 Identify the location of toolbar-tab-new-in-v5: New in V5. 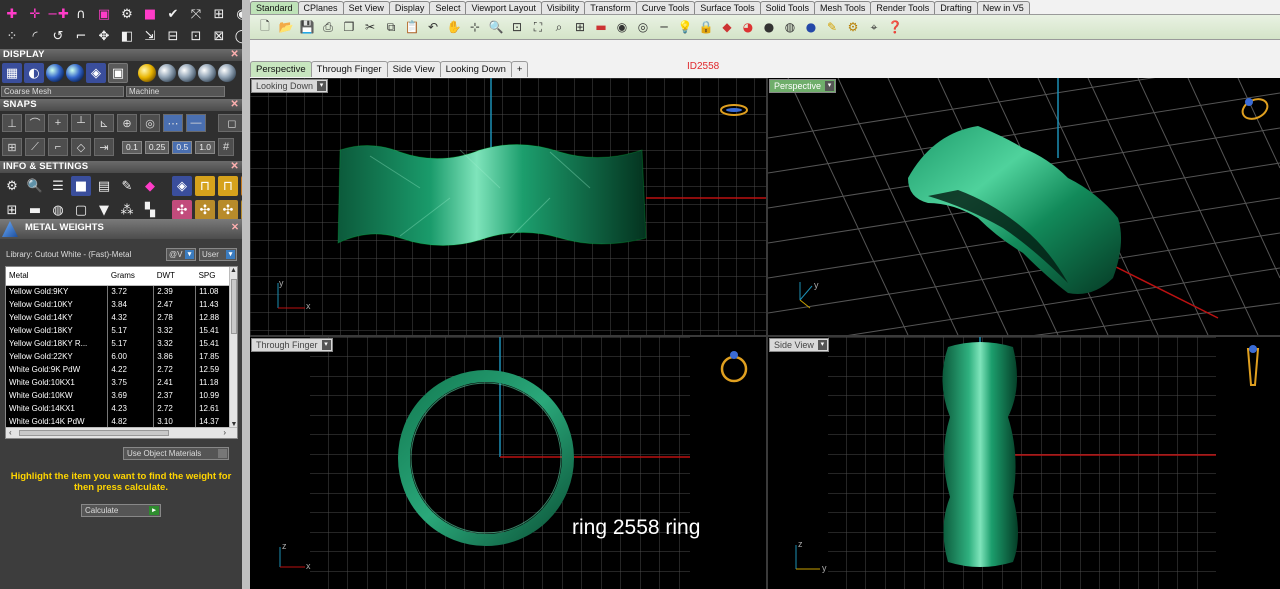
(1003, 7).